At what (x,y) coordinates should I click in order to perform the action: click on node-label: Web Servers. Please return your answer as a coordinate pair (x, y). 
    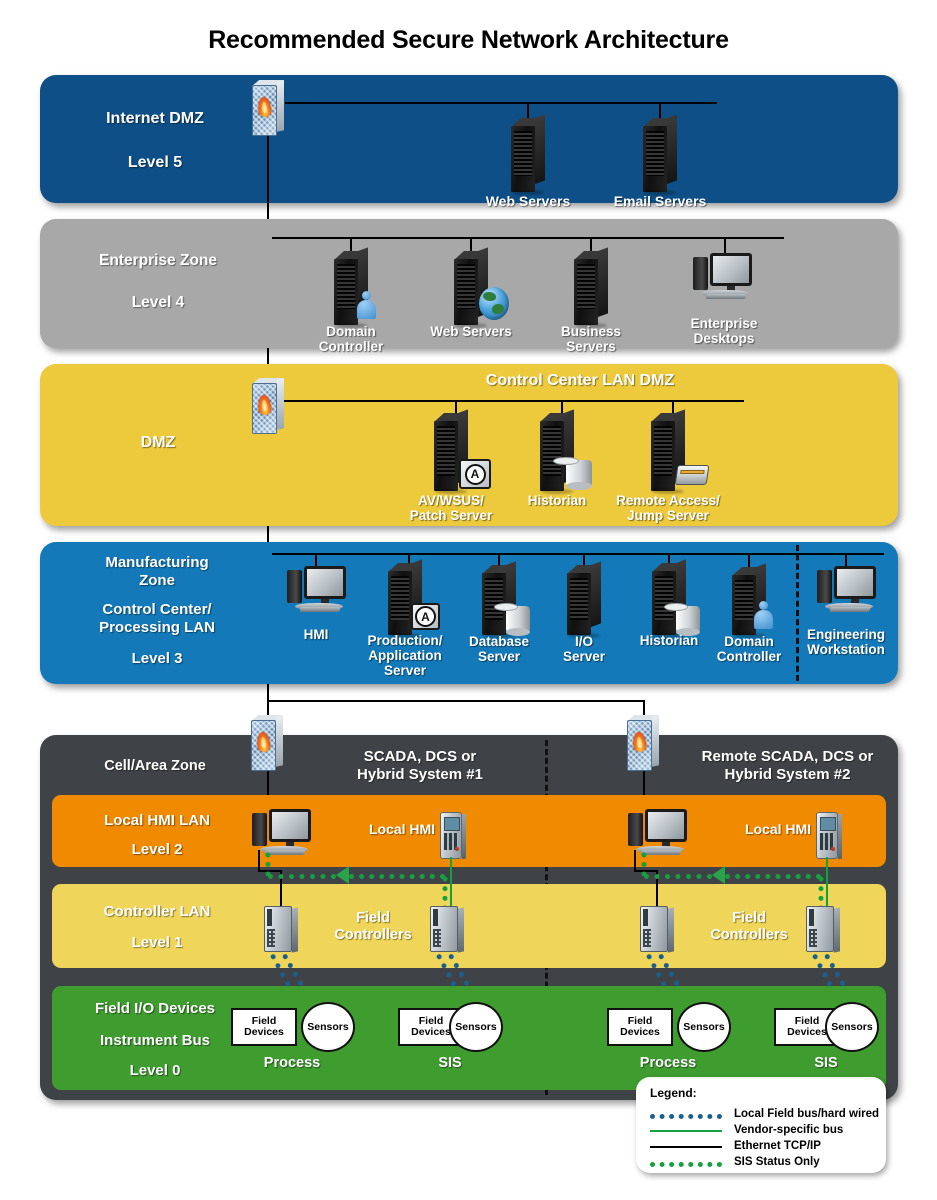
    Looking at the image, I should click on (528, 201).